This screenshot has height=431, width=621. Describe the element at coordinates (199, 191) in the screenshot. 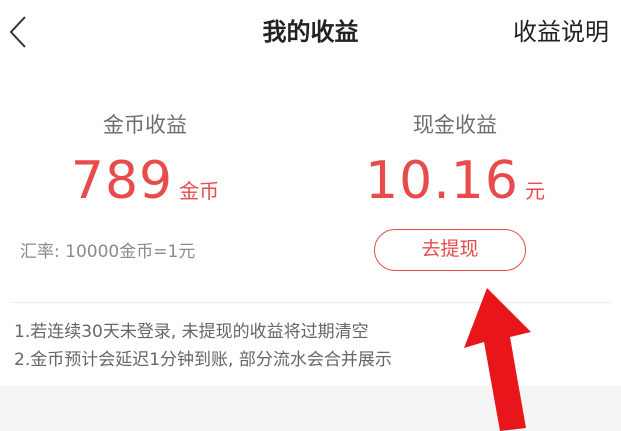

I see `coin-amount-unit: 金币` at that location.